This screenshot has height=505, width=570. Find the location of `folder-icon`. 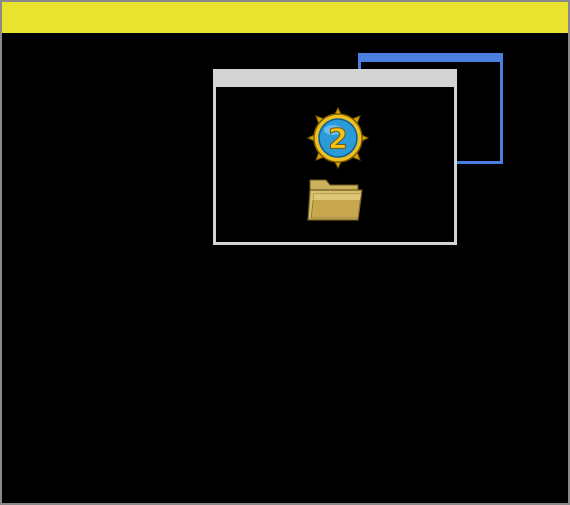

folder-icon is located at coordinates (336, 198).